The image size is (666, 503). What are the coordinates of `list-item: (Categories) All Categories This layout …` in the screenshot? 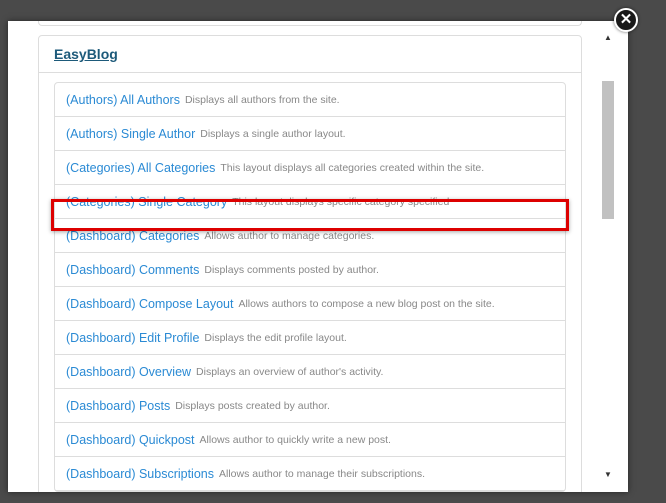 It's located at (310, 168).